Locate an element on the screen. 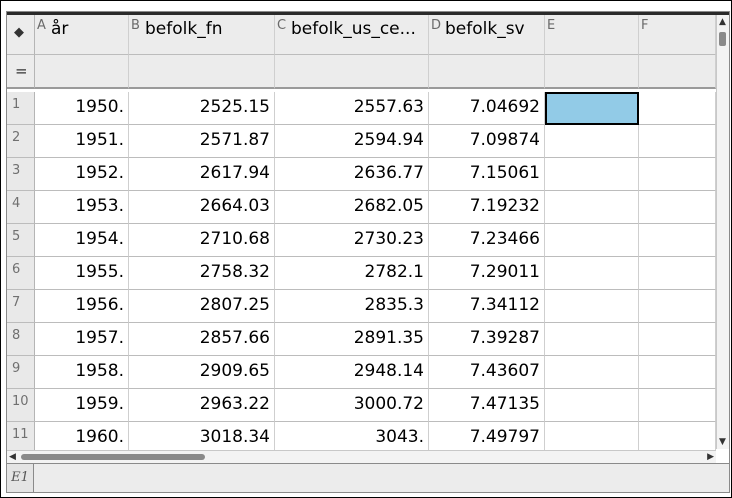 This screenshot has width=732, height=498. table-cell: 7.43607 is located at coordinates (487, 372).